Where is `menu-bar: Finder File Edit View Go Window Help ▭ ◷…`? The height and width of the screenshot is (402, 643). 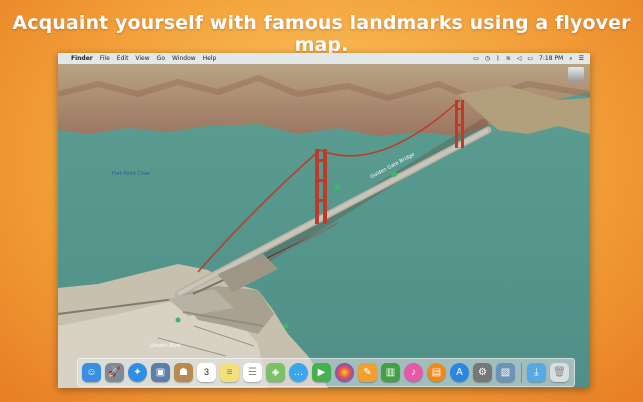 menu-bar: Finder File Edit View Go Window Help ▭ ◷… is located at coordinates (324, 58).